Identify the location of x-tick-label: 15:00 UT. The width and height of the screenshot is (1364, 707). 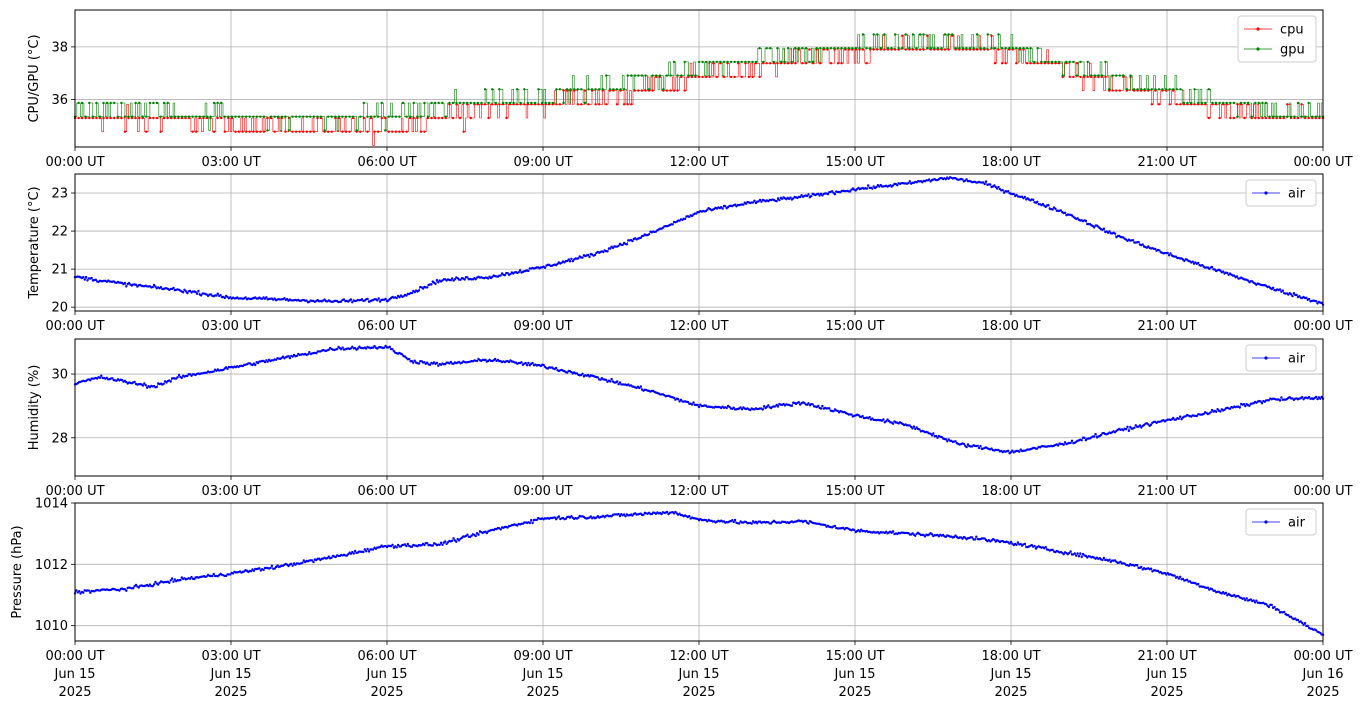
(854, 656).